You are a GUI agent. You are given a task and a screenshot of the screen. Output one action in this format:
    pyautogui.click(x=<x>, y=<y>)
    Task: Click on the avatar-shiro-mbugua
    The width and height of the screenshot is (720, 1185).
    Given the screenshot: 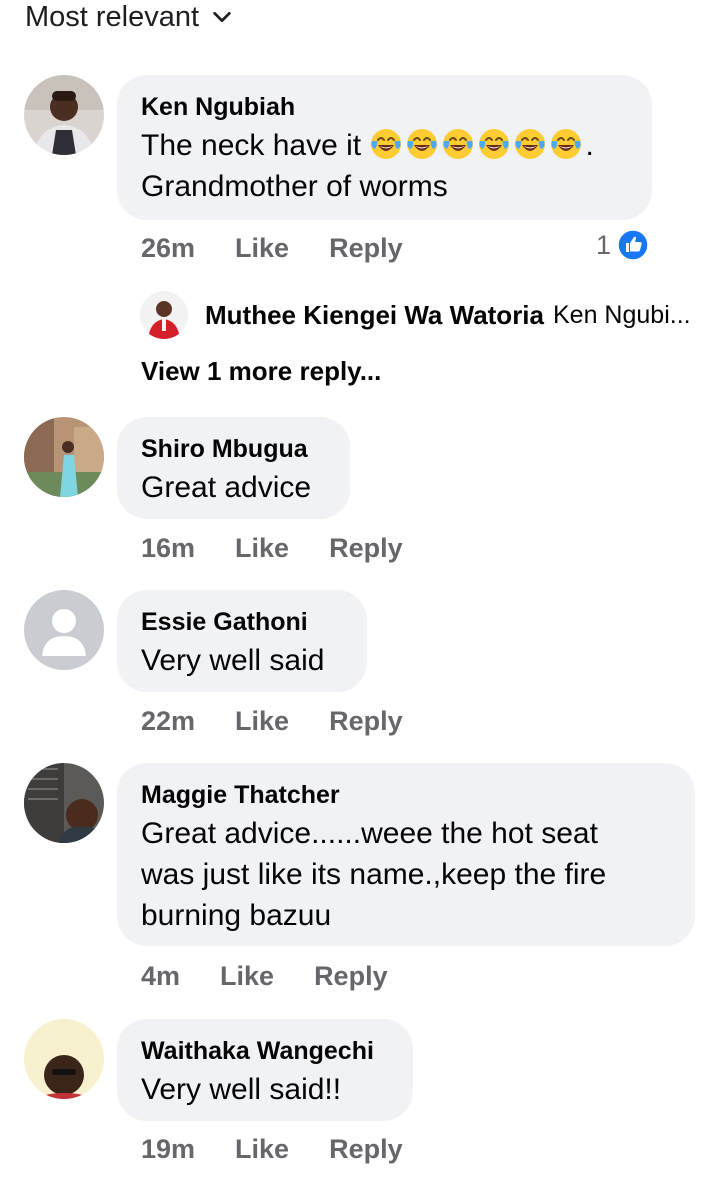 What is the action you would take?
    pyautogui.click(x=64, y=457)
    